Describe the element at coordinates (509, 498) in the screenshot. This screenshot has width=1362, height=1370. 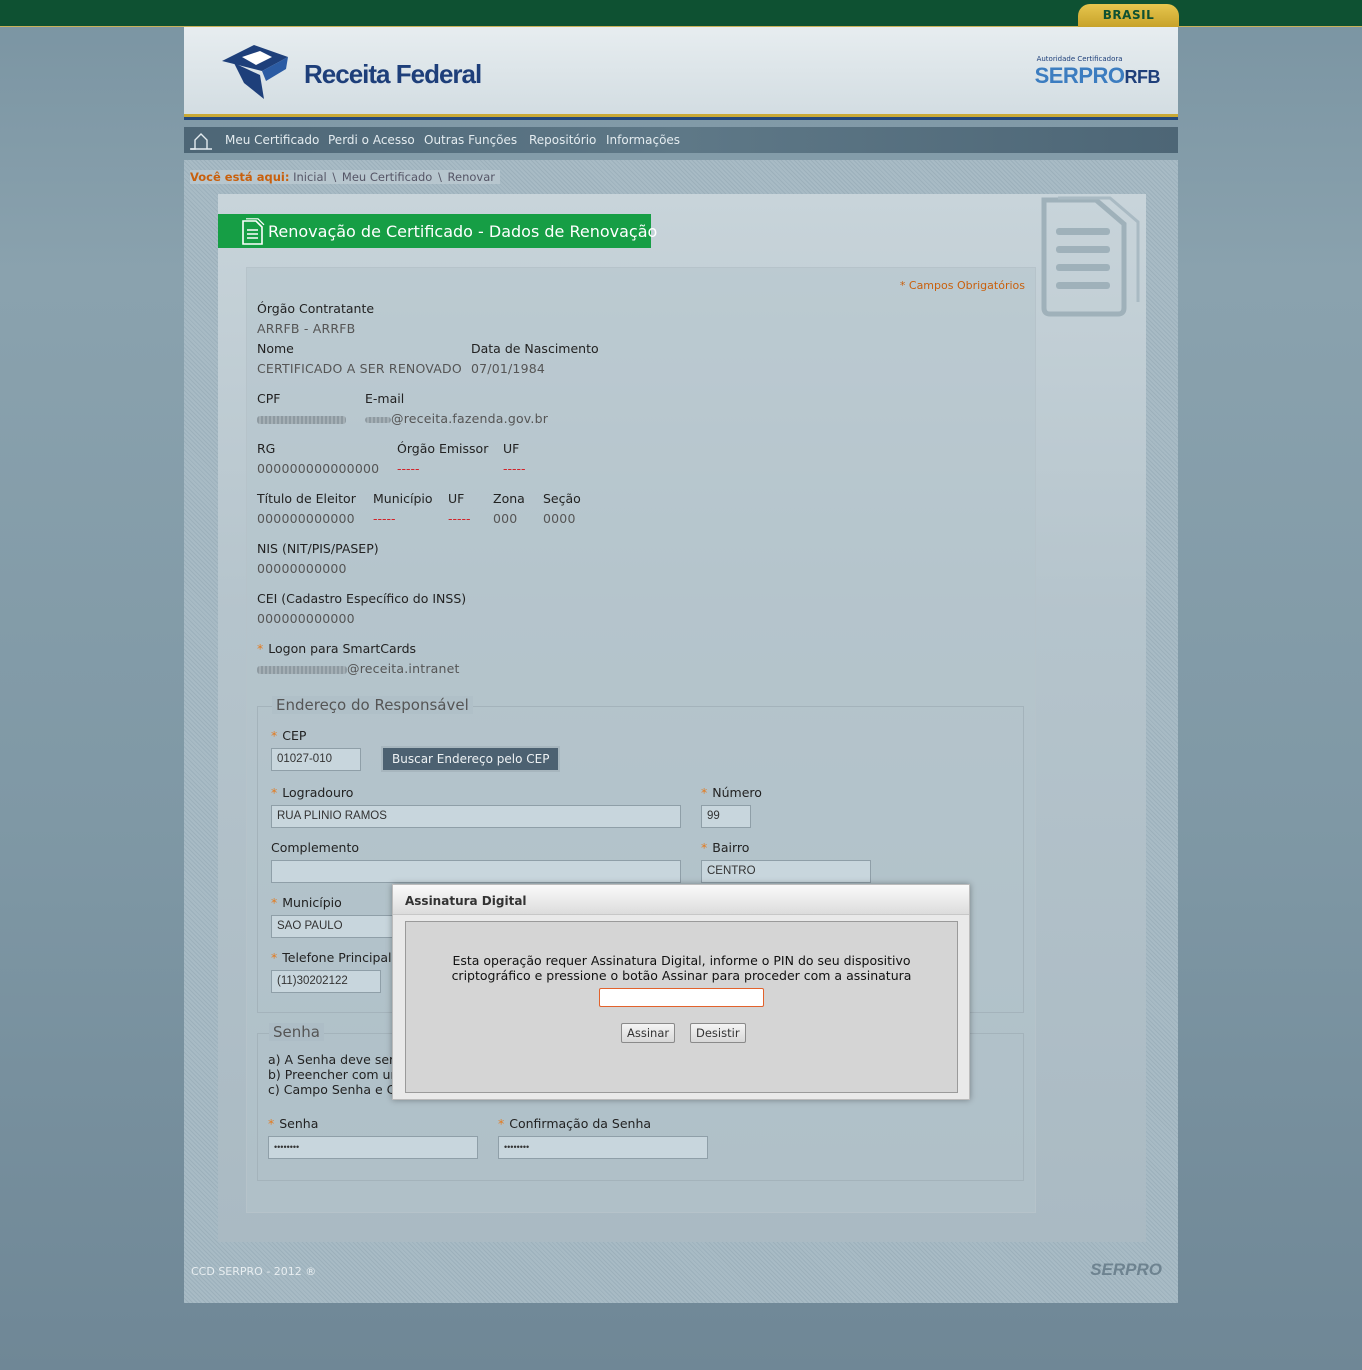
I see `zona-label: Zona` at that location.